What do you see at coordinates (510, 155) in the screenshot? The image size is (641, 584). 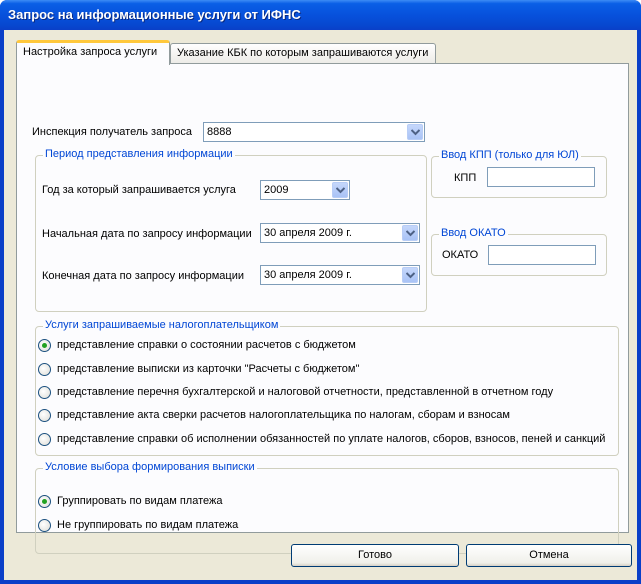 I see `kpp-group-title: Ввод КПП (только для ЮЛ)` at bounding box center [510, 155].